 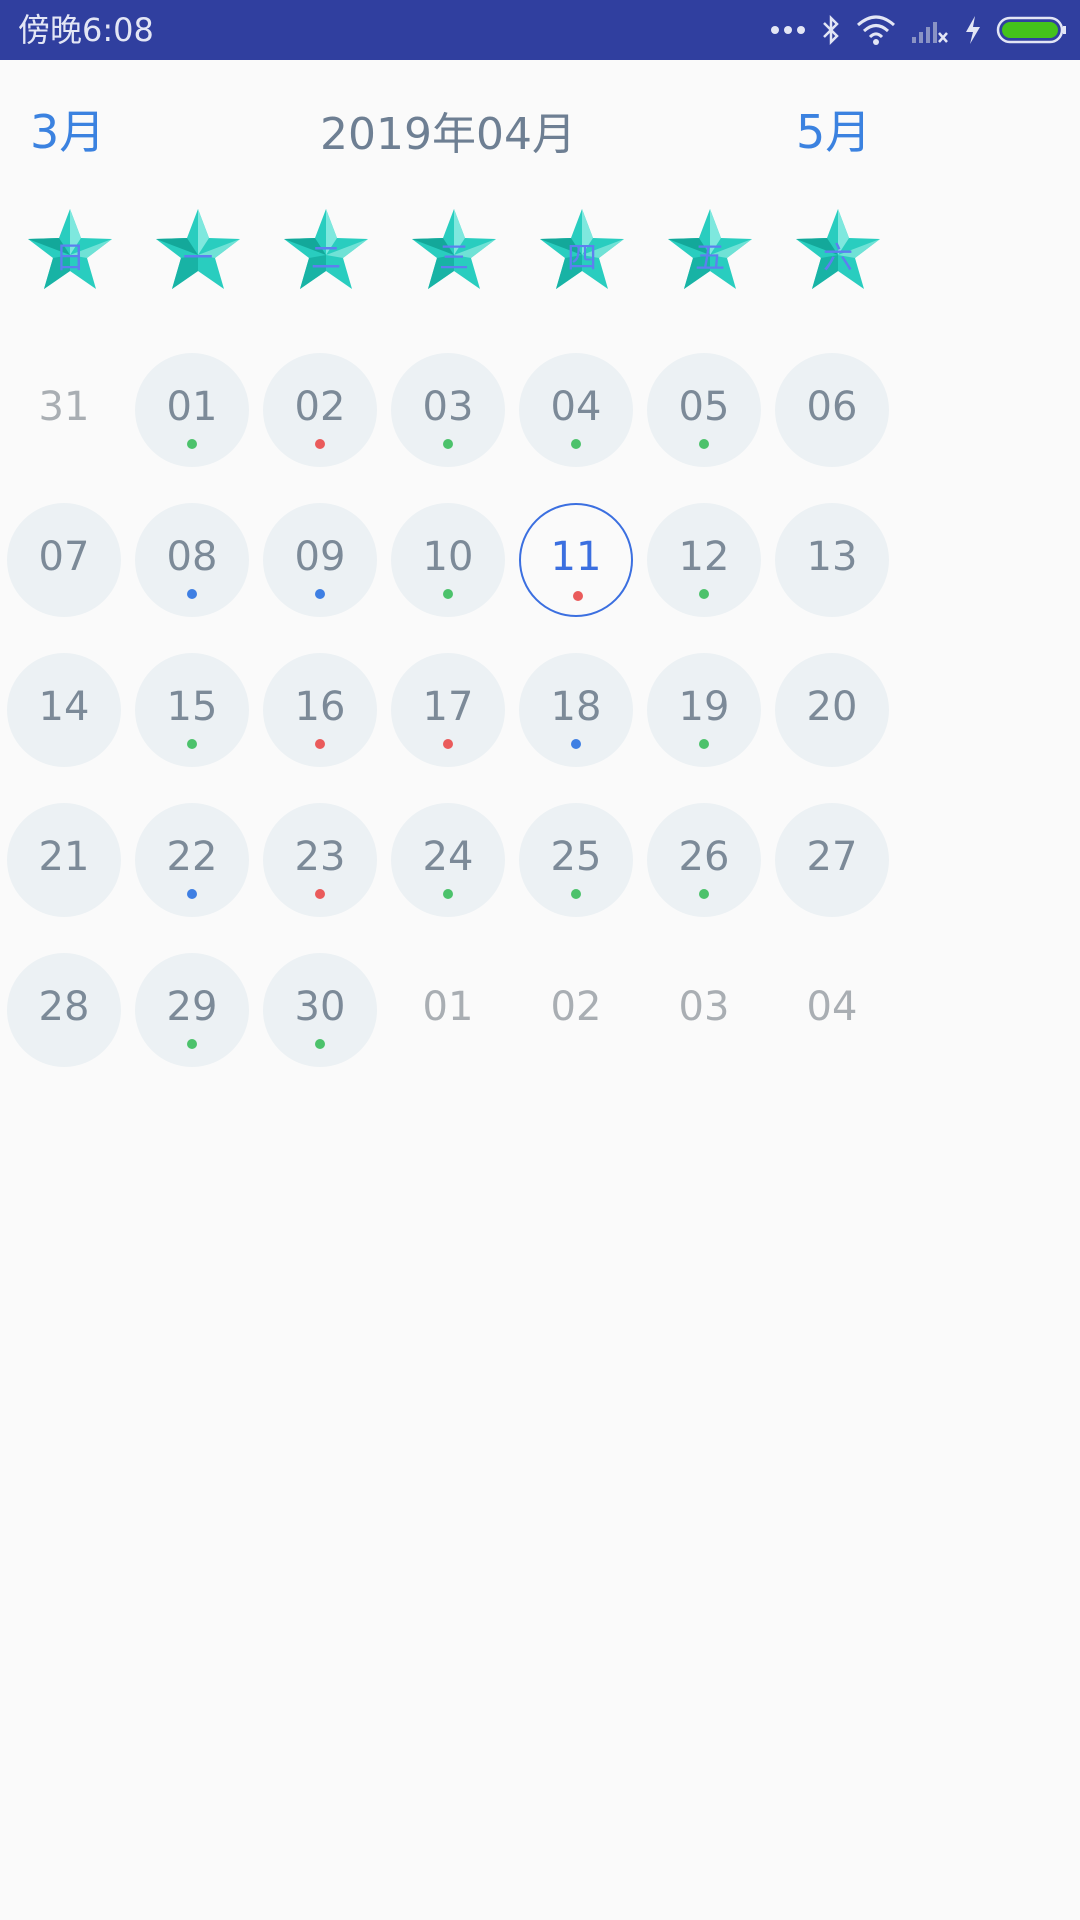 I want to click on day-number: 28, so click(x=64, y=1007).